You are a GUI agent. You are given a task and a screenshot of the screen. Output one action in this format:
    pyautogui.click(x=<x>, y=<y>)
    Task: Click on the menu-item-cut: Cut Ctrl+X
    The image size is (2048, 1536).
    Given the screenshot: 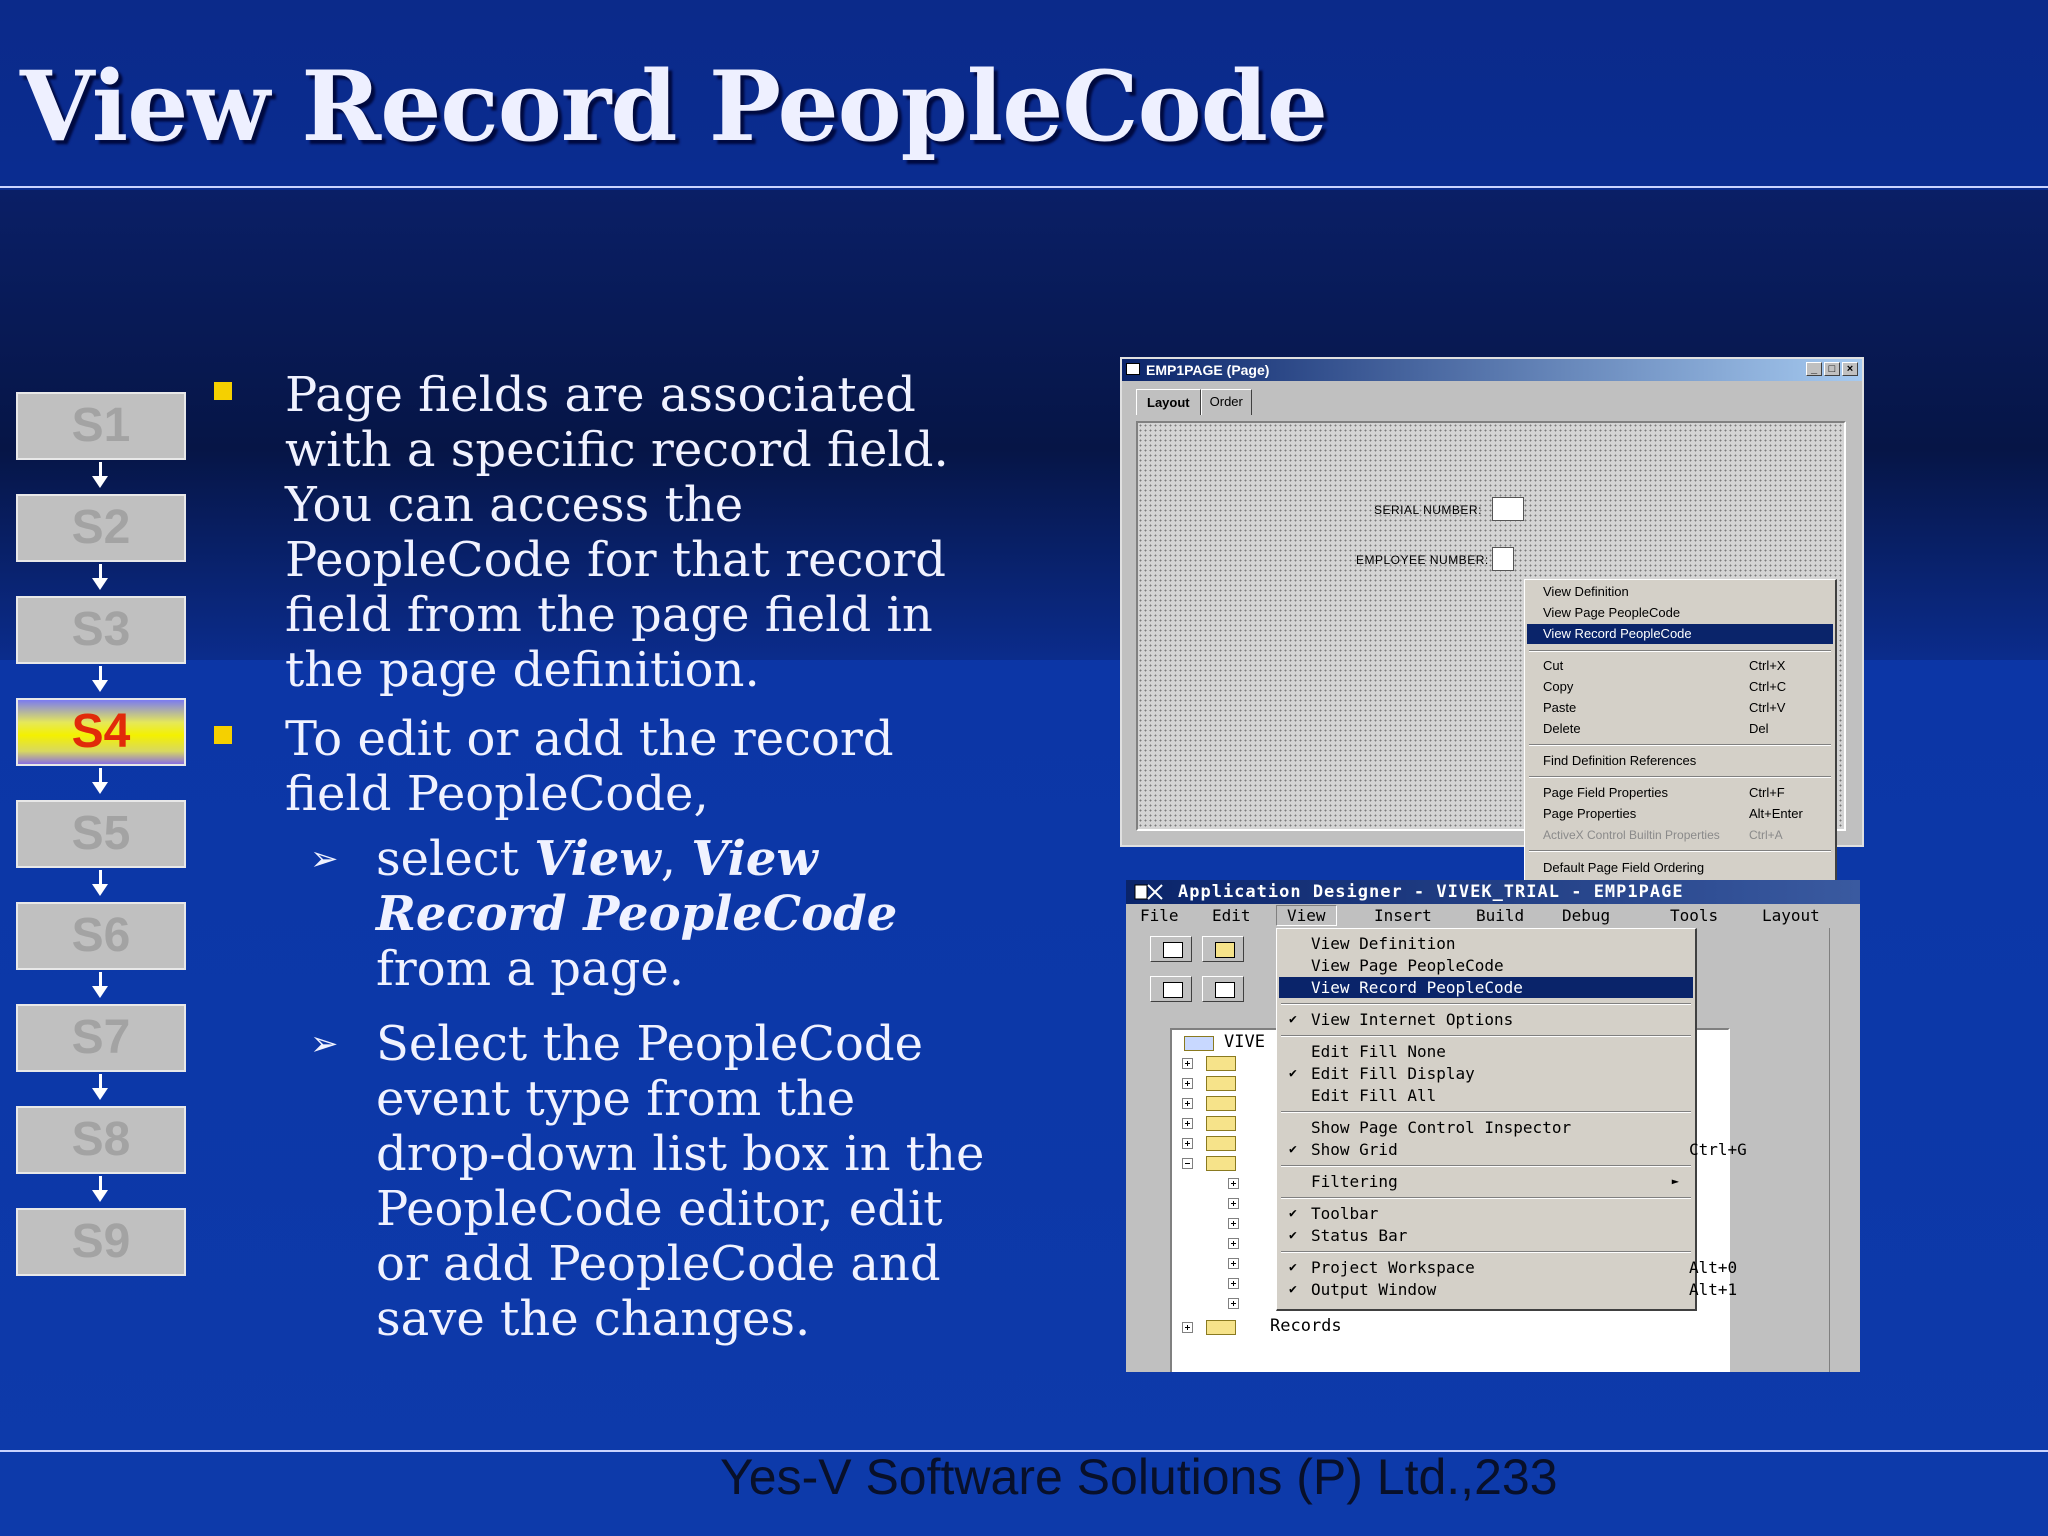 What is the action you would take?
    pyautogui.click(x=1680, y=666)
    